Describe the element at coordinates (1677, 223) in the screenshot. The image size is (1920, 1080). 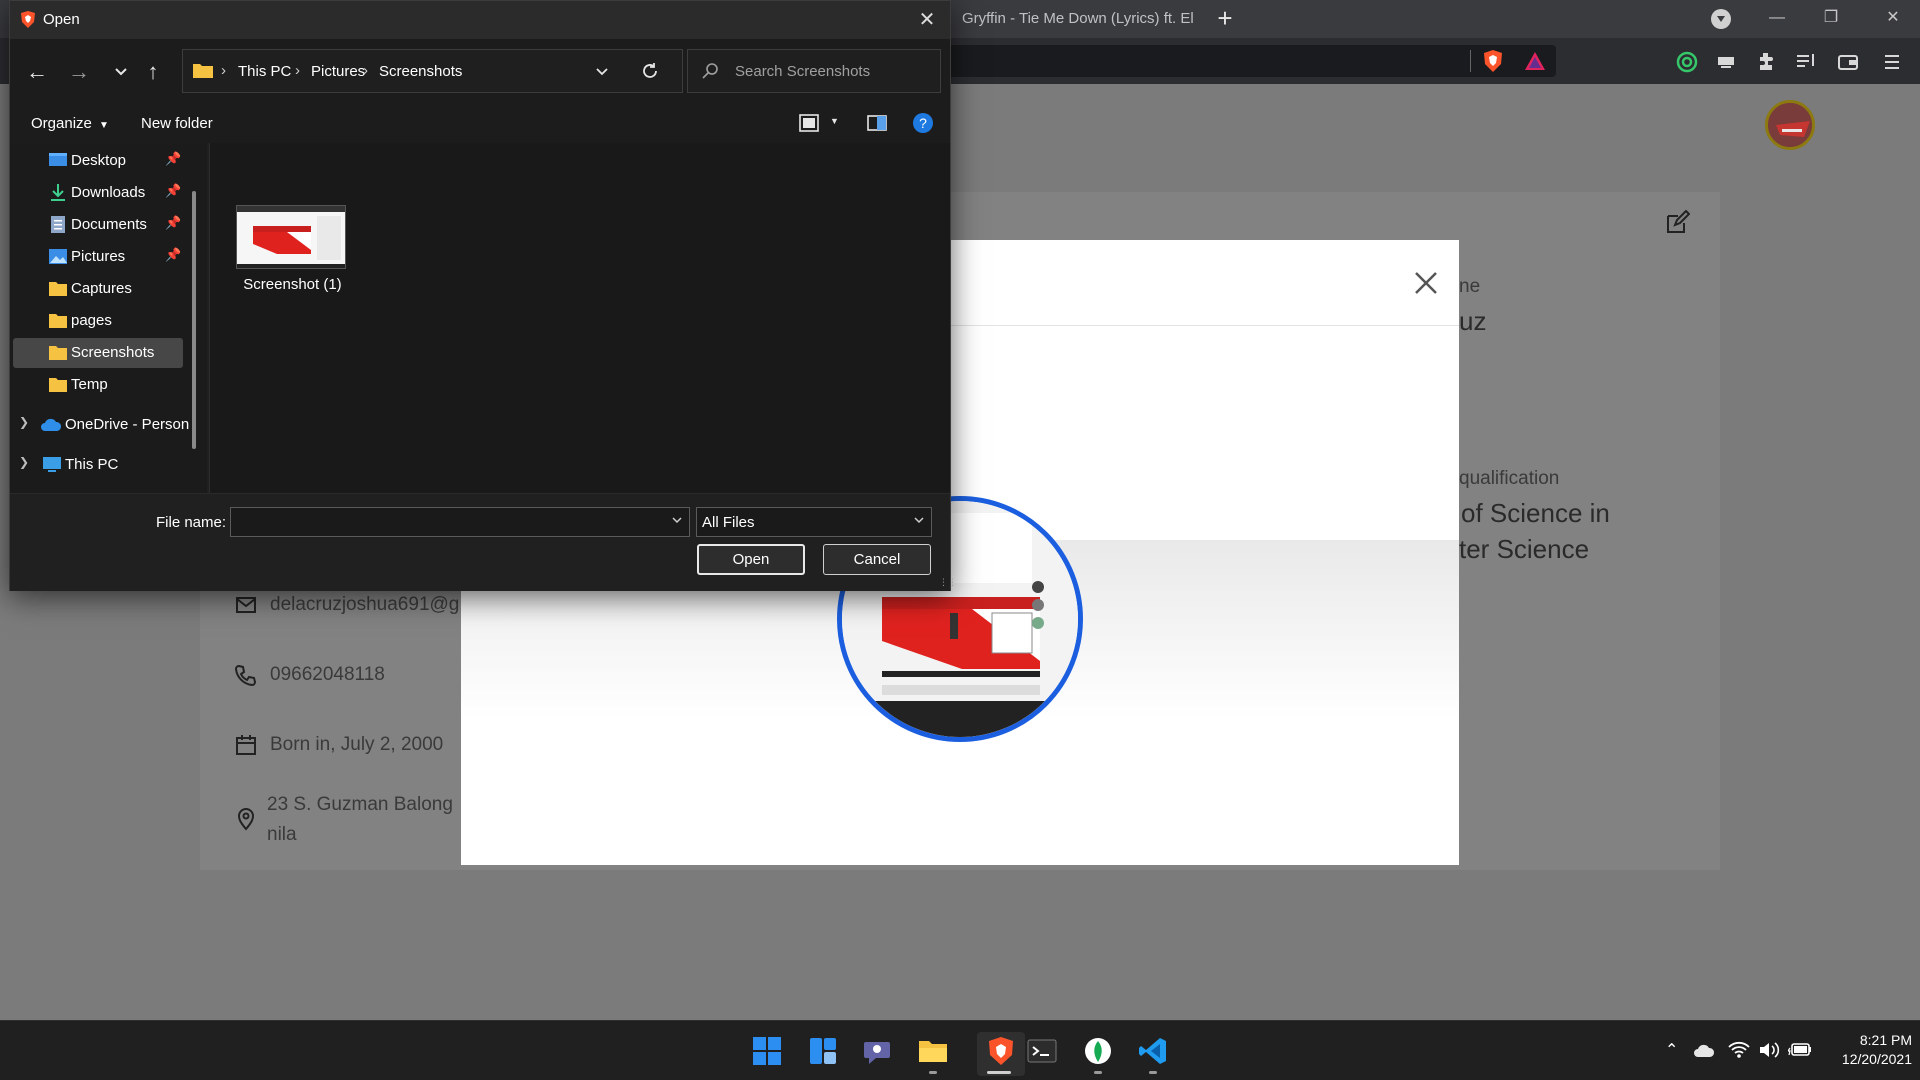
I see `edit-icon` at that location.